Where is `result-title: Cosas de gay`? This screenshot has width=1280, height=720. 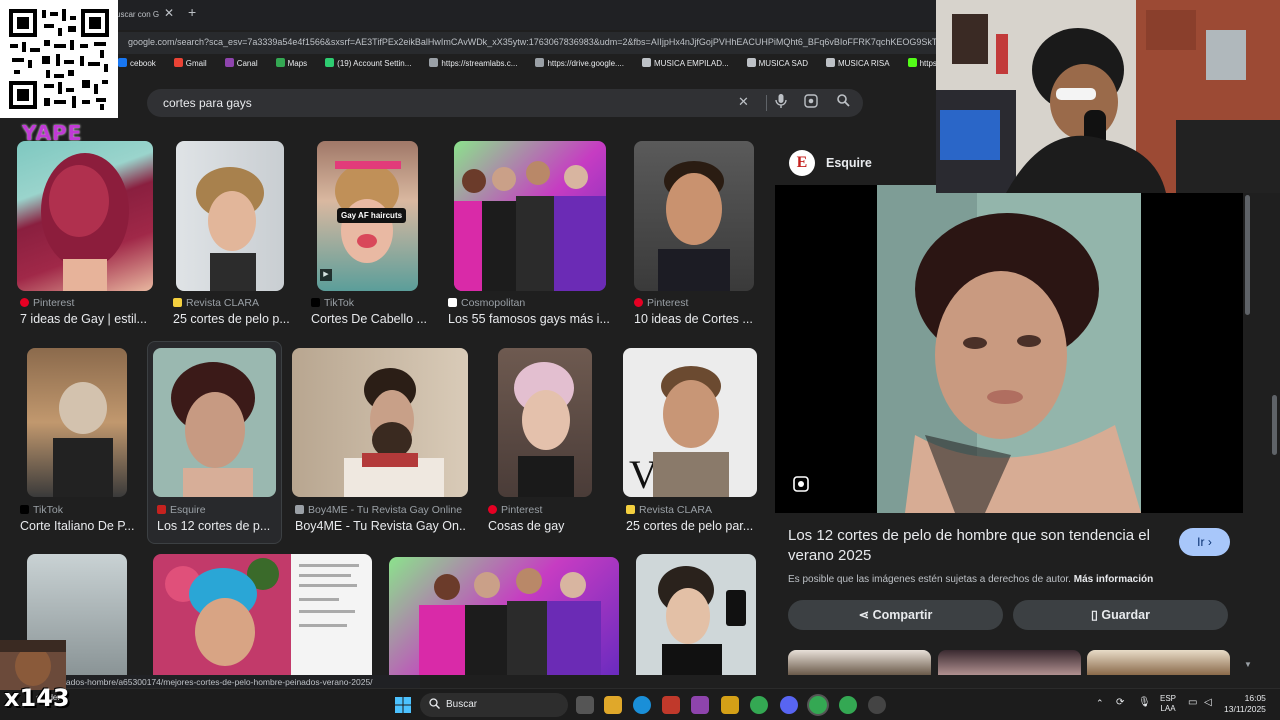
result-title: Cosas de gay is located at coordinates (543, 526).